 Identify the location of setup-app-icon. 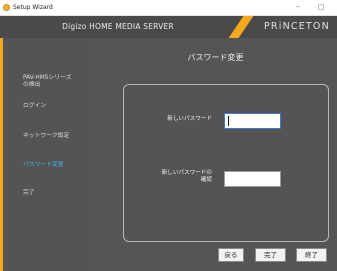
(6, 7).